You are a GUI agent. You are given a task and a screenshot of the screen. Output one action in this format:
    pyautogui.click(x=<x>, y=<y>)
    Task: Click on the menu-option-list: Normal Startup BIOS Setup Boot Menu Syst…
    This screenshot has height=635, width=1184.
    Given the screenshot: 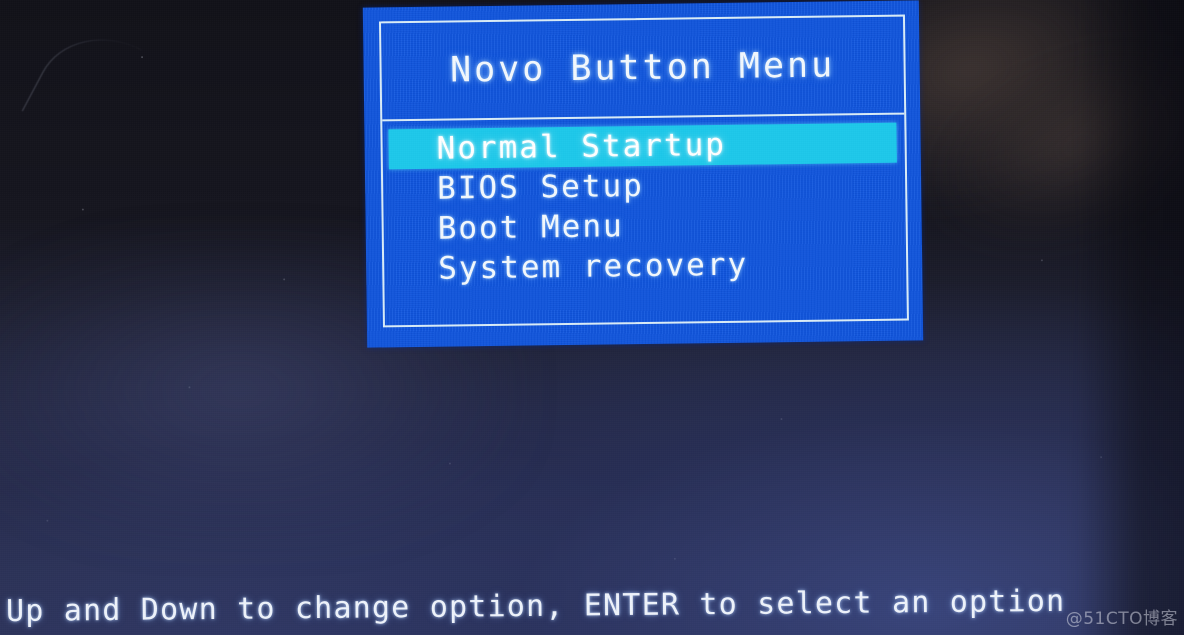 What is the action you would take?
    pyautogui.click(x=644, y=202)
    